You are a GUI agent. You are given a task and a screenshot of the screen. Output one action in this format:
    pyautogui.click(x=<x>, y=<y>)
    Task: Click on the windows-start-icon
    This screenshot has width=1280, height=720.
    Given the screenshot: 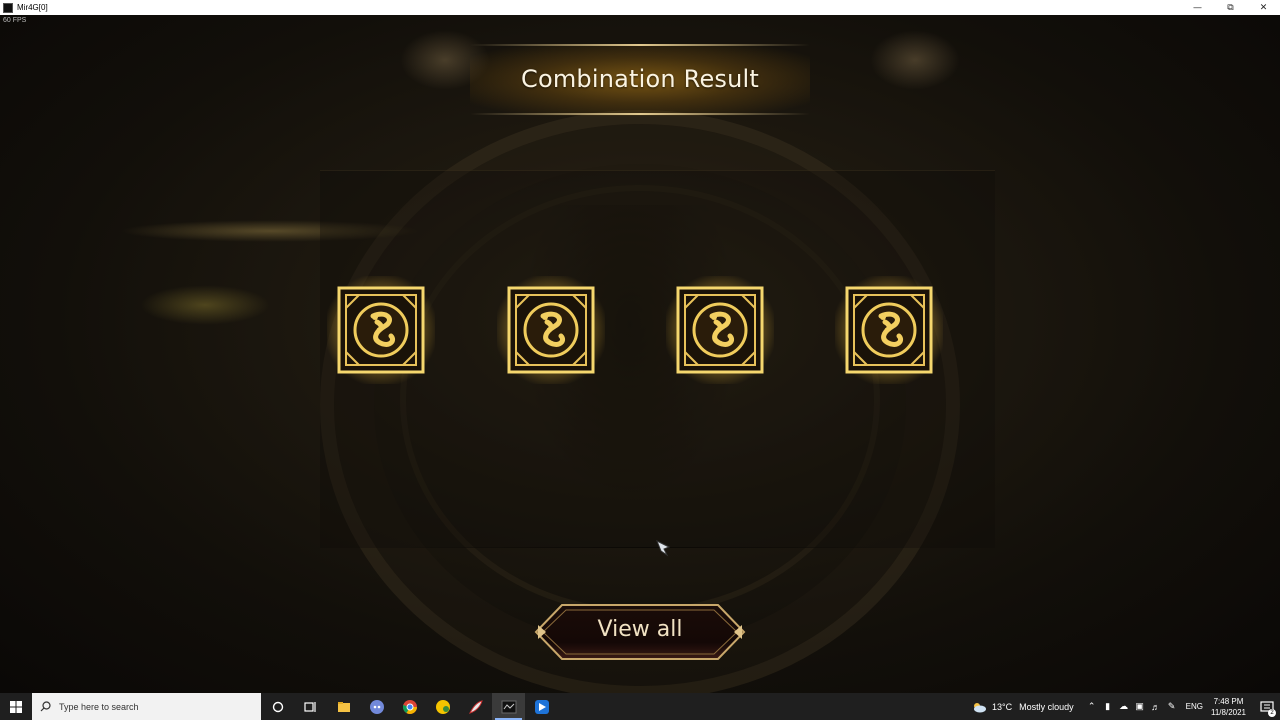 What is the action you would take?
    pyautogui.click(x=16, y=706)
    